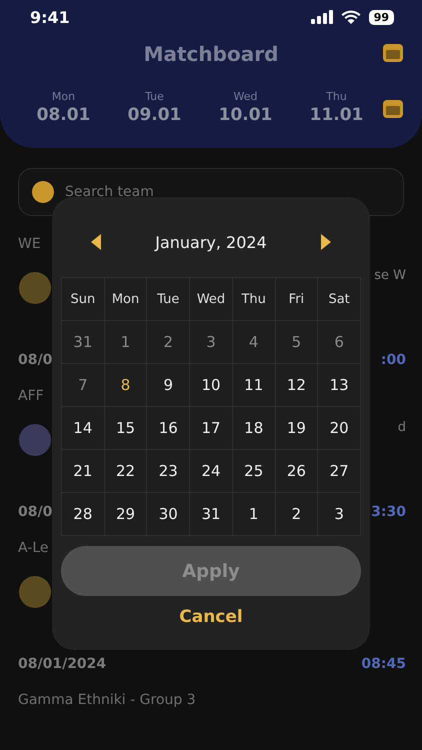 The height and width of the screenshot is (750, 422). Describe the element at coordinates (83, 299) in the screenshot. I see `weekday-header: Sun` at that location.